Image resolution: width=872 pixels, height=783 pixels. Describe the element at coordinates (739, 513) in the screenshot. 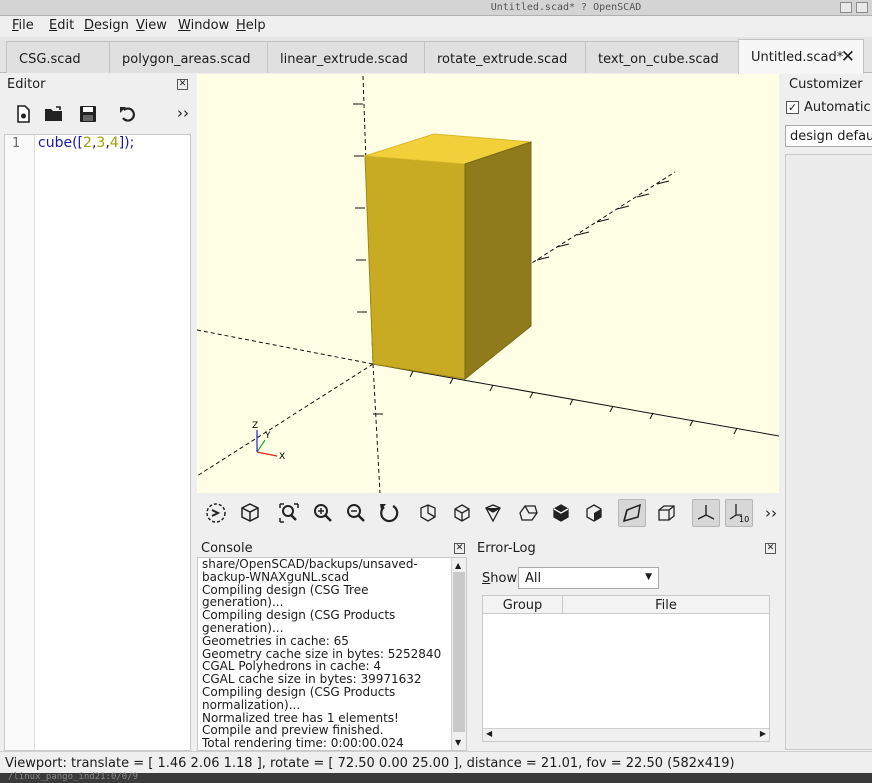

I see `show-scale-icon: 10` at that location.